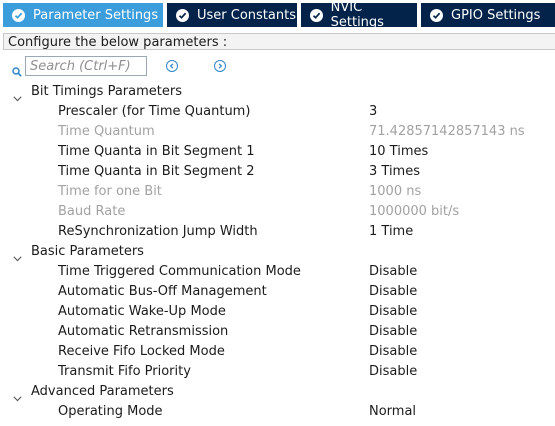 The image size is (555, 426). What do you see at coordinates (392, 412) in the screenshot?
I see `parameter-value: Normal` at bounding box center [392, 412].